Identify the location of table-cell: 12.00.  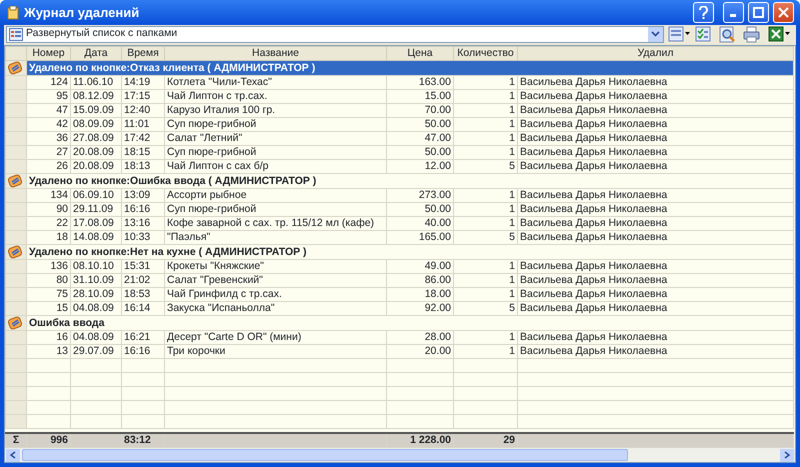
(420, 167).